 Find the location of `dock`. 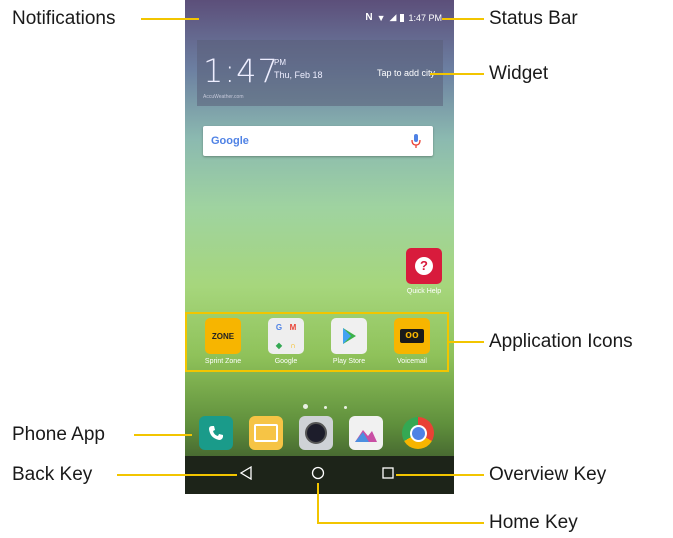

dock is located at coordinates (319, 434).